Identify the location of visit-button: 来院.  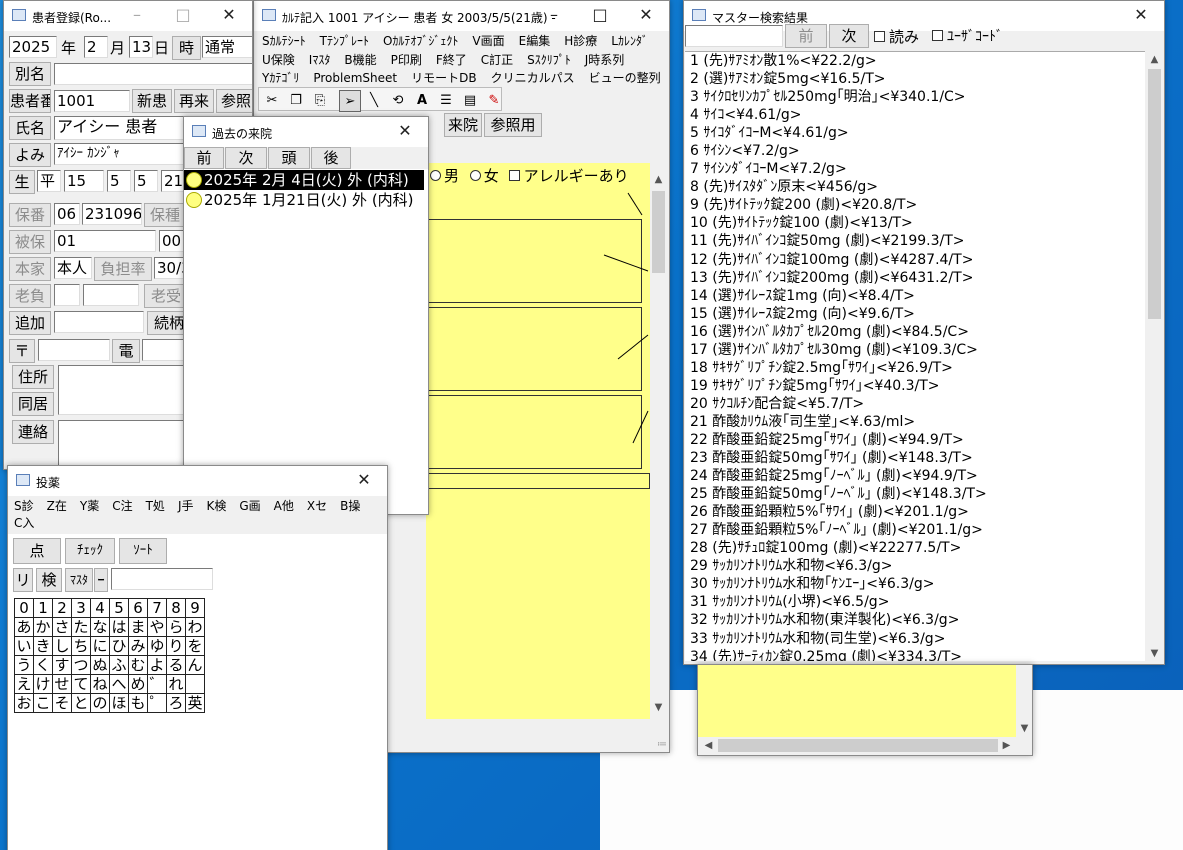
(463, 125).